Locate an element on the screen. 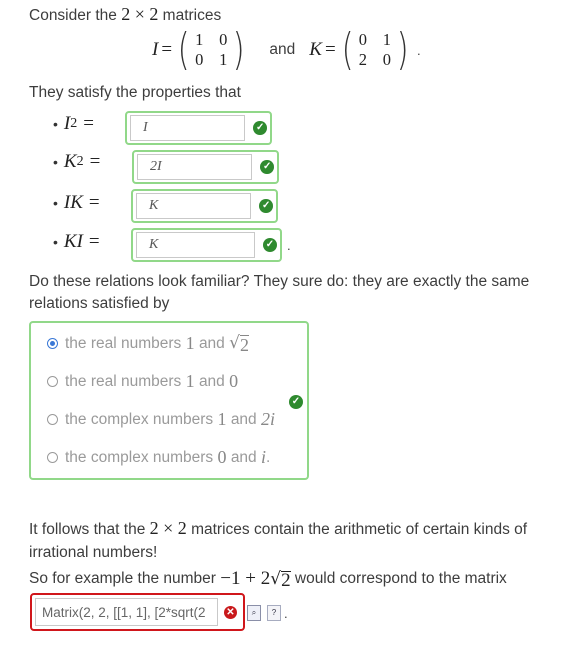 This screenshot has height=659, width=580. follows-dims: 2 × 2 is located at coordinates (168, 528).